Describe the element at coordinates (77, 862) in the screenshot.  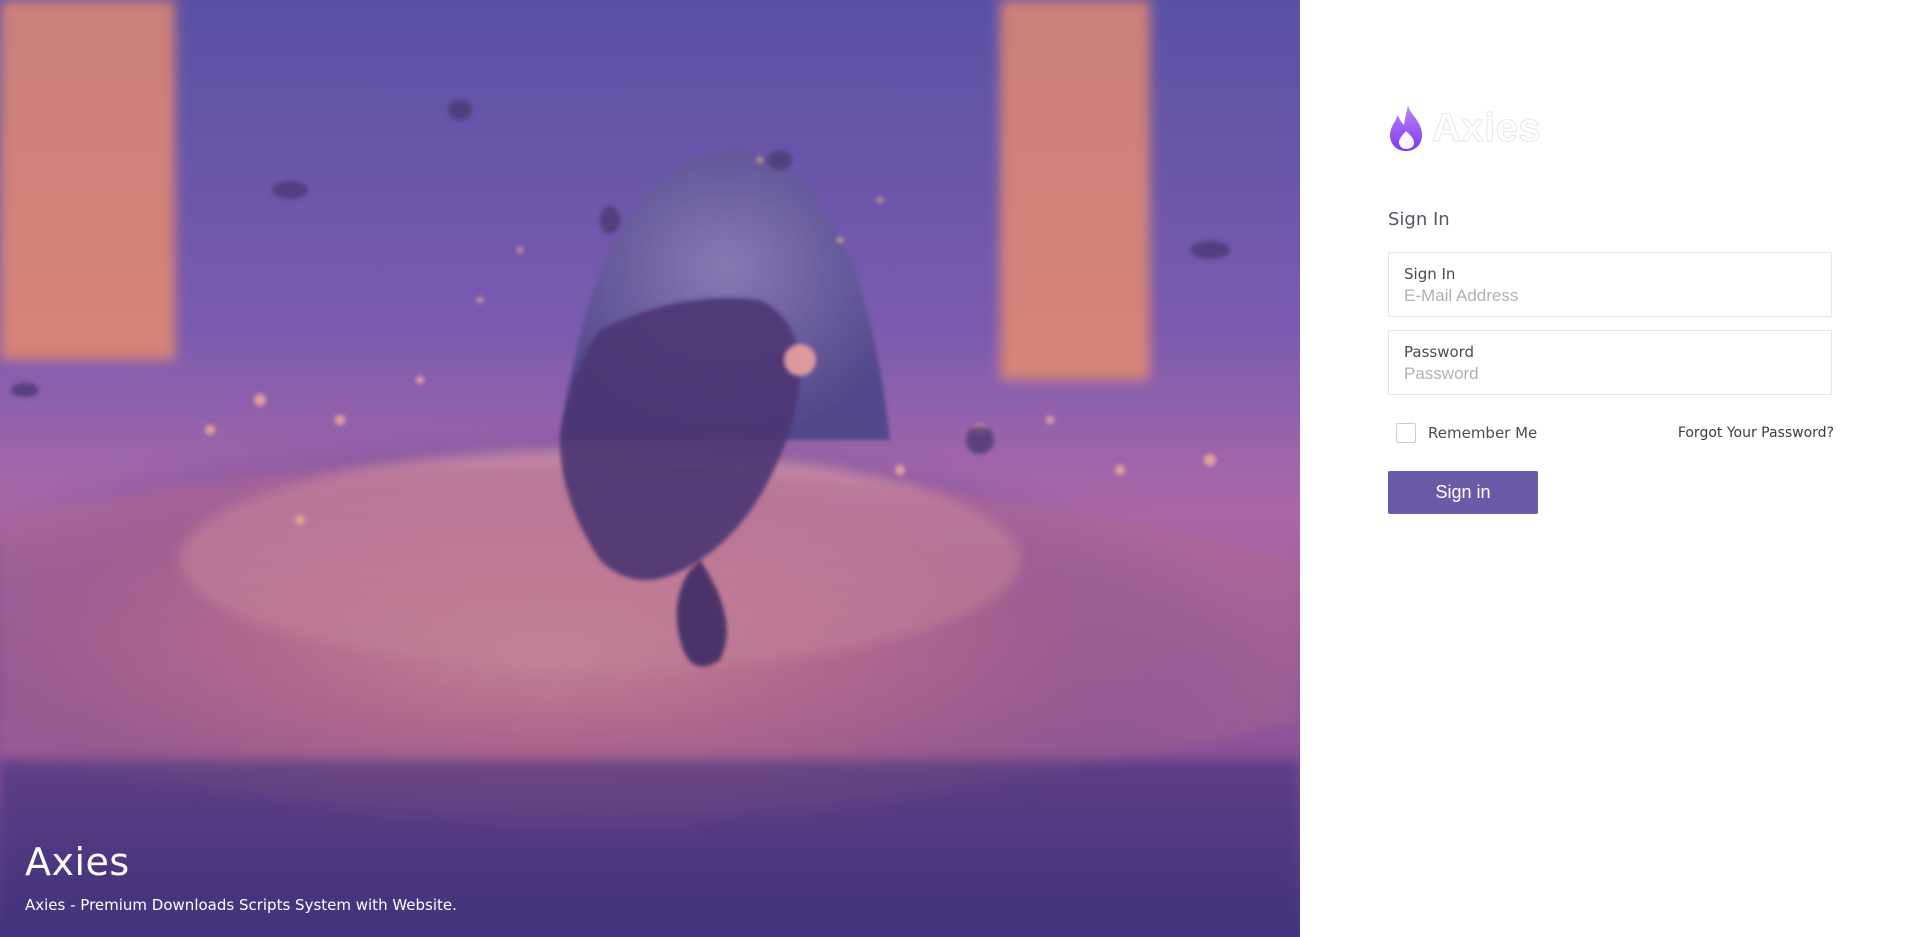
I see `hero-title: Axies` at that location.